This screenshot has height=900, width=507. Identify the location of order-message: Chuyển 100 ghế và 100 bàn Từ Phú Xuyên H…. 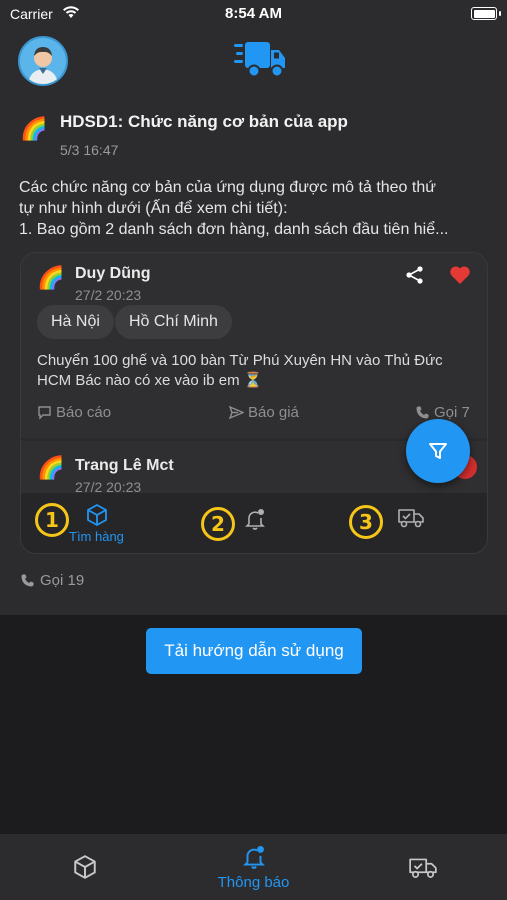
(260, 371).